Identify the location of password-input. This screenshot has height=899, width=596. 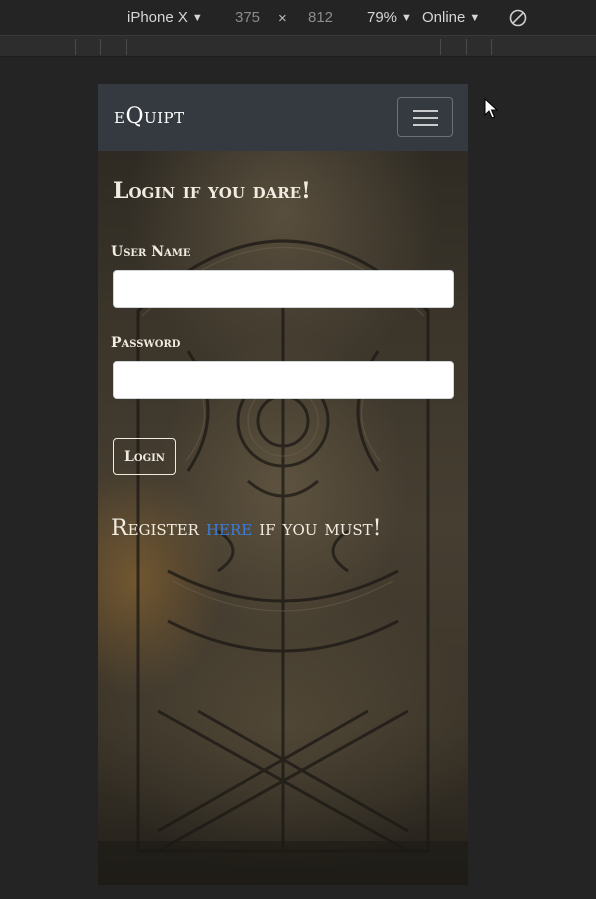
(283, 380).